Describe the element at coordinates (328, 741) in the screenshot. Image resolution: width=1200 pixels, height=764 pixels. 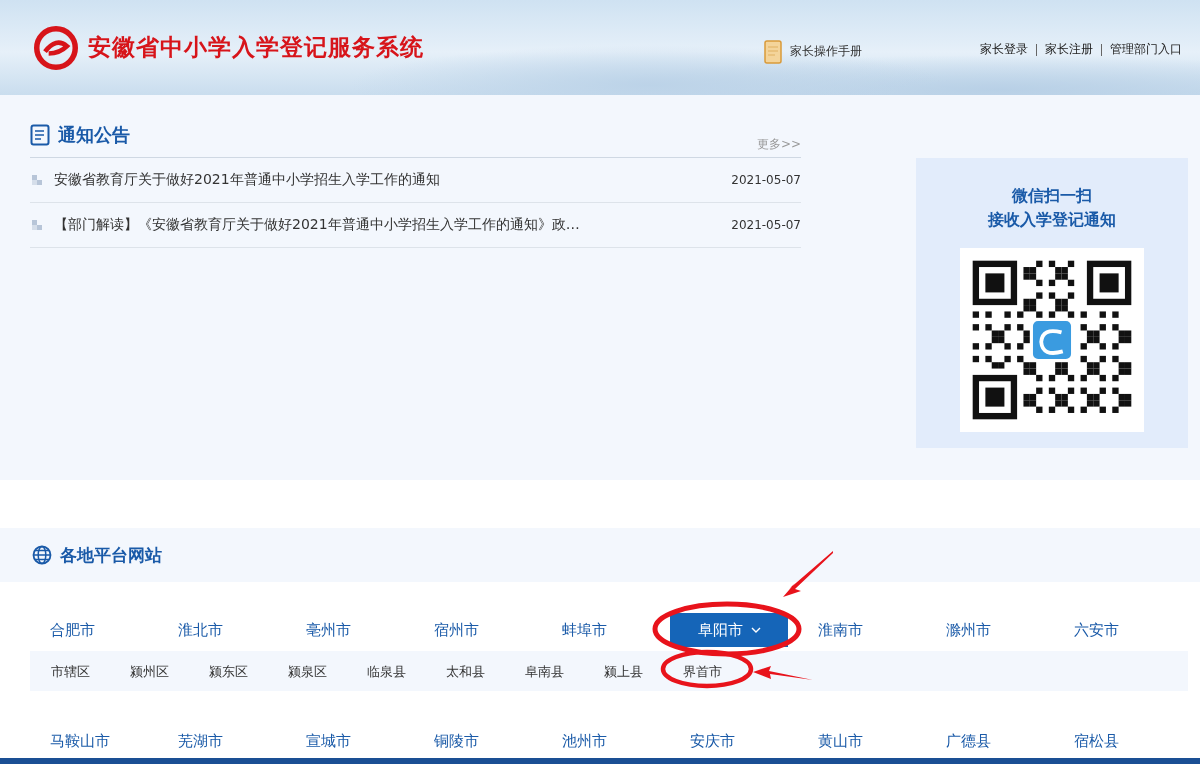
I see `city-tab: 宣城市` at that location.